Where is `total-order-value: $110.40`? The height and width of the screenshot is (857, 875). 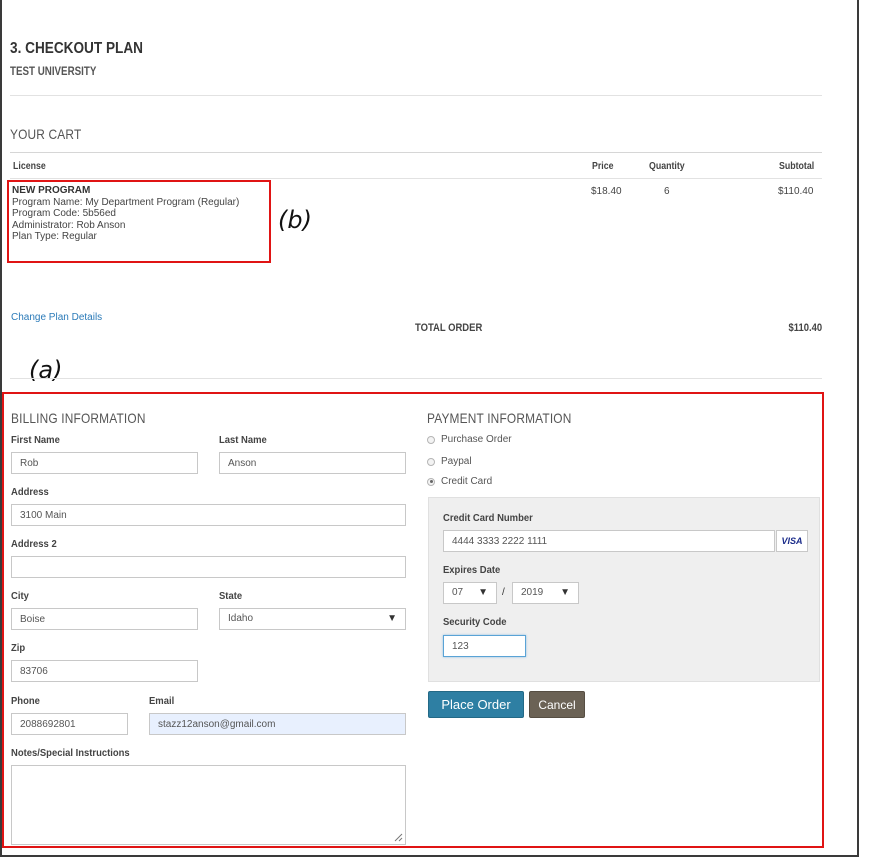
total-order-value: $110.40 is located at coordinates (805, 328).